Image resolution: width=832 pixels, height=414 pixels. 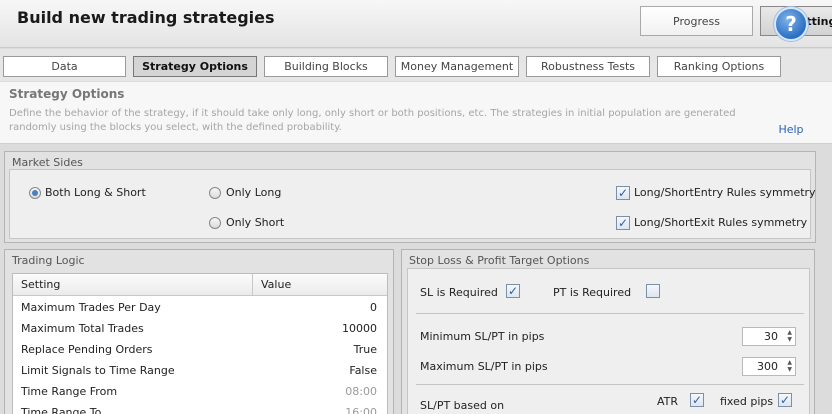 I want to click on tab-robustness-tests: Robustness Tests, so click(x=588, y=66).